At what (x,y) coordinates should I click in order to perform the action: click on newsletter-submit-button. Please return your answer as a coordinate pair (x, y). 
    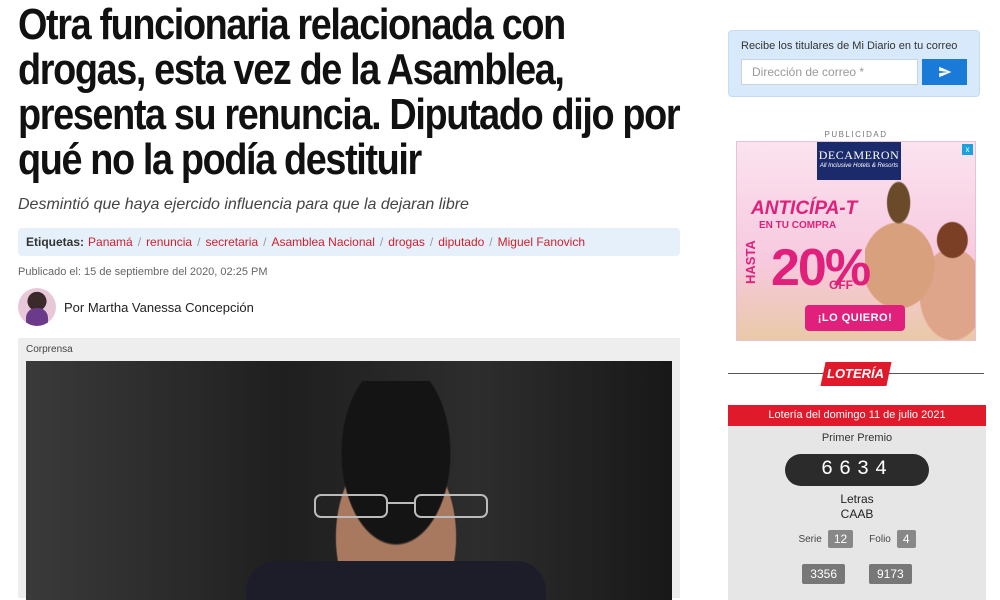
    Looking at the image, I should click on (944, 72).